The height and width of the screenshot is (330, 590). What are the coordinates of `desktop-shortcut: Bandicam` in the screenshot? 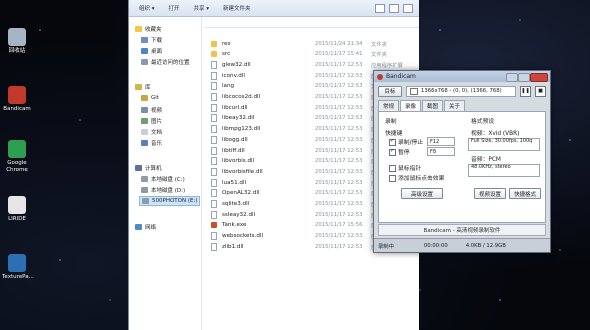 It's located at (17, 99).